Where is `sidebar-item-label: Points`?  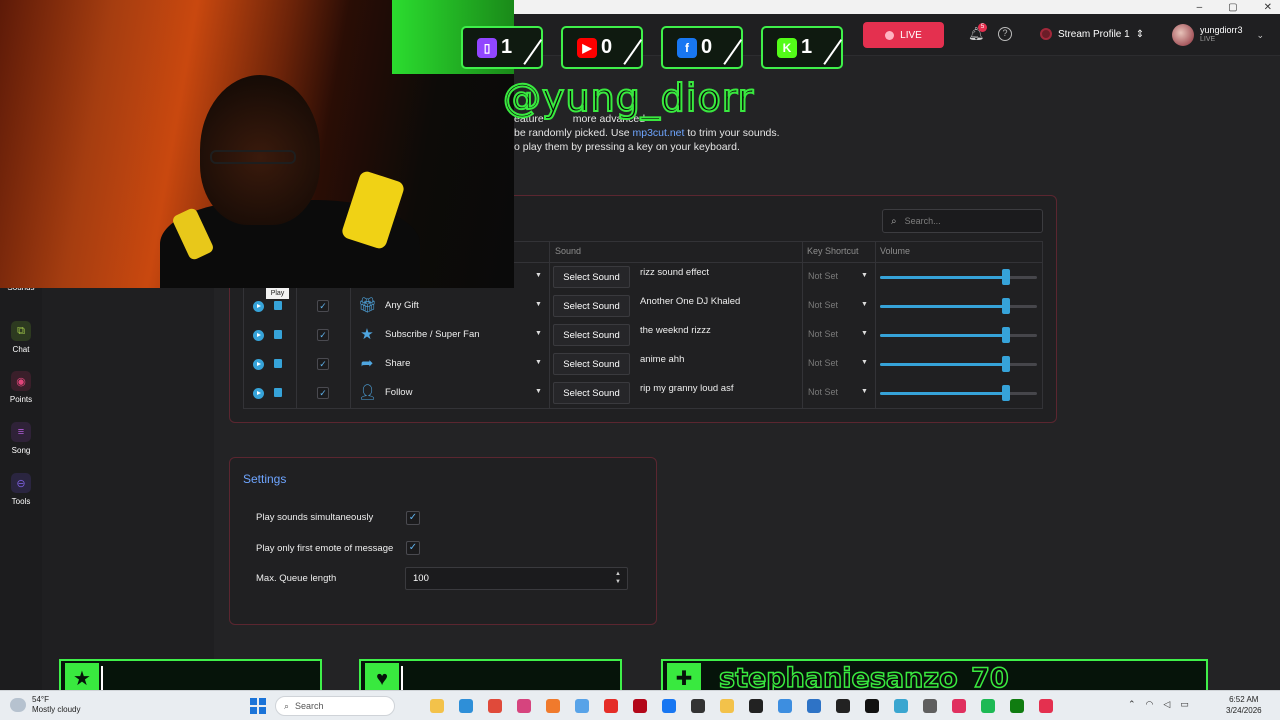
sidebar-item-label: Points is located at coordinates (21, 399).